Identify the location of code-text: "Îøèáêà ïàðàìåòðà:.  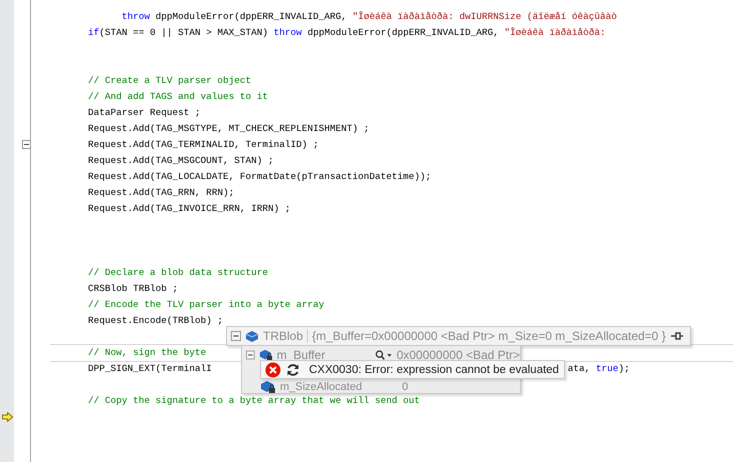
(555, 32).